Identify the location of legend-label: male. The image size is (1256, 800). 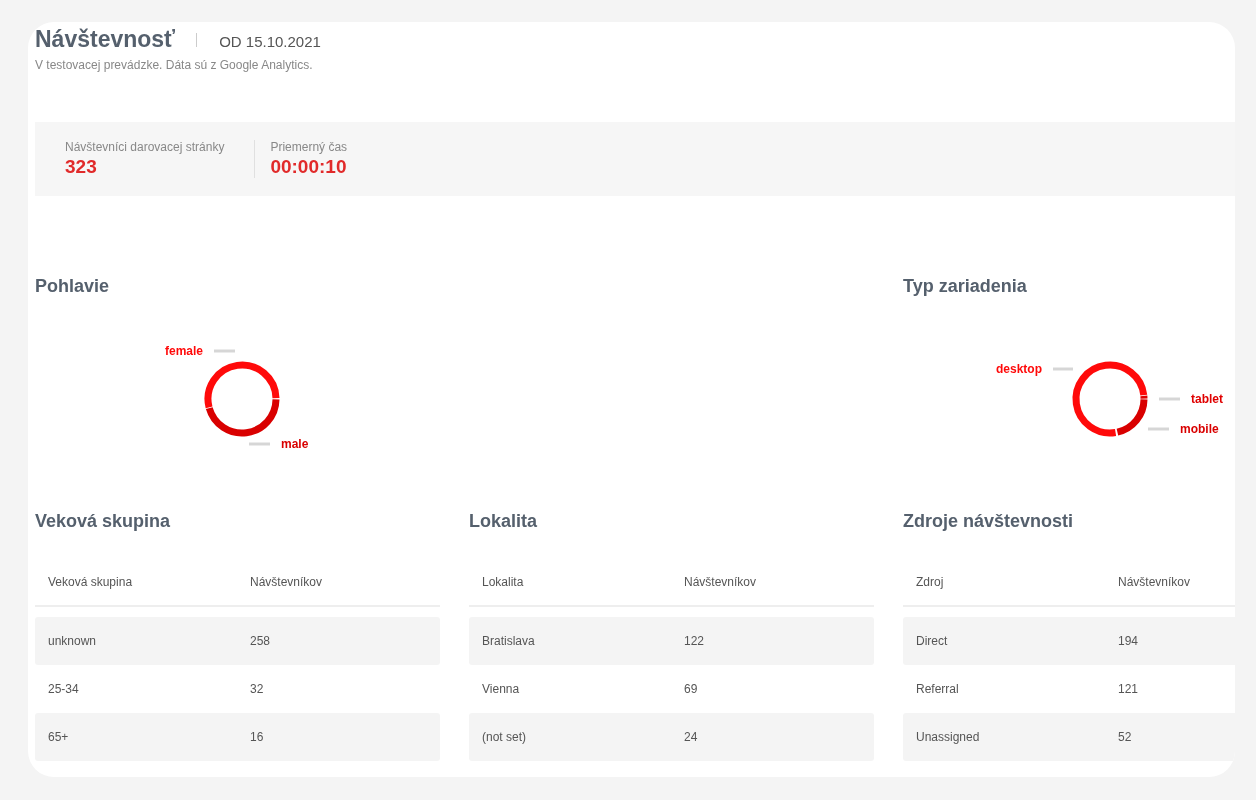
(295, 444).